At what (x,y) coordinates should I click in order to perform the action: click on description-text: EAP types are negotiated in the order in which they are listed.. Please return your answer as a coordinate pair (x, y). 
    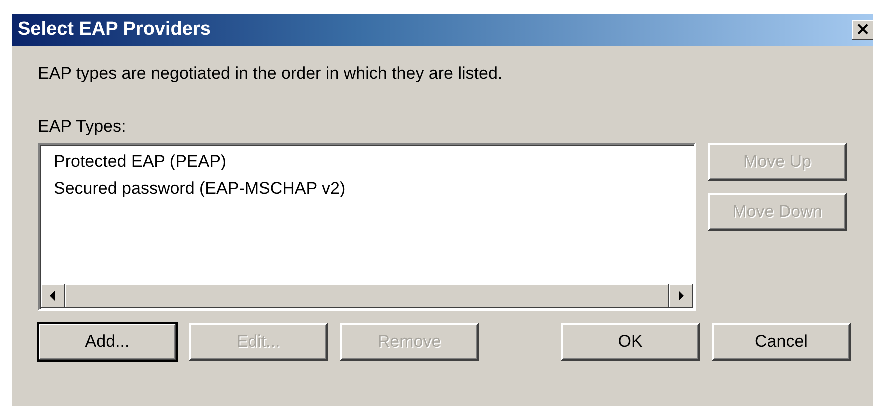
    Looking at the image, I should click on (271, 74).